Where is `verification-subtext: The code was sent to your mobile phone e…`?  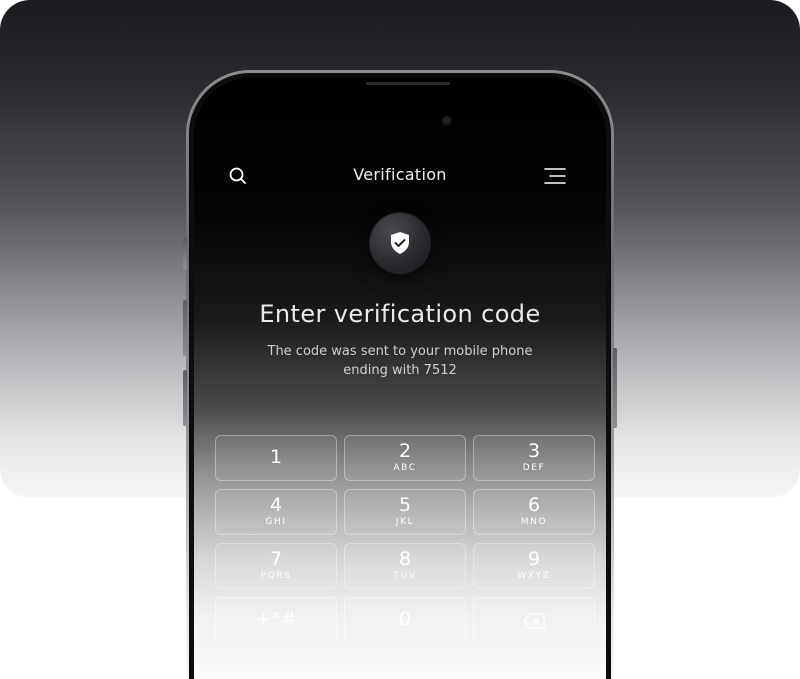 verification-subtext: The code was sent to your mobile phone e… is located at coordinates (400, 361).